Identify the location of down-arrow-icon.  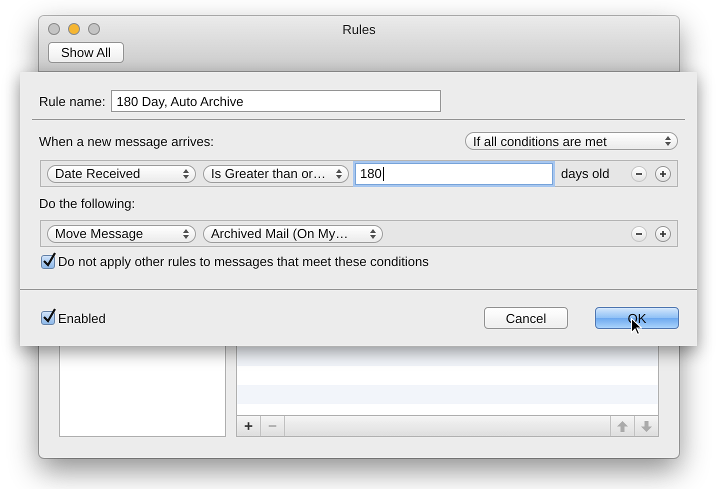
(646, 426).